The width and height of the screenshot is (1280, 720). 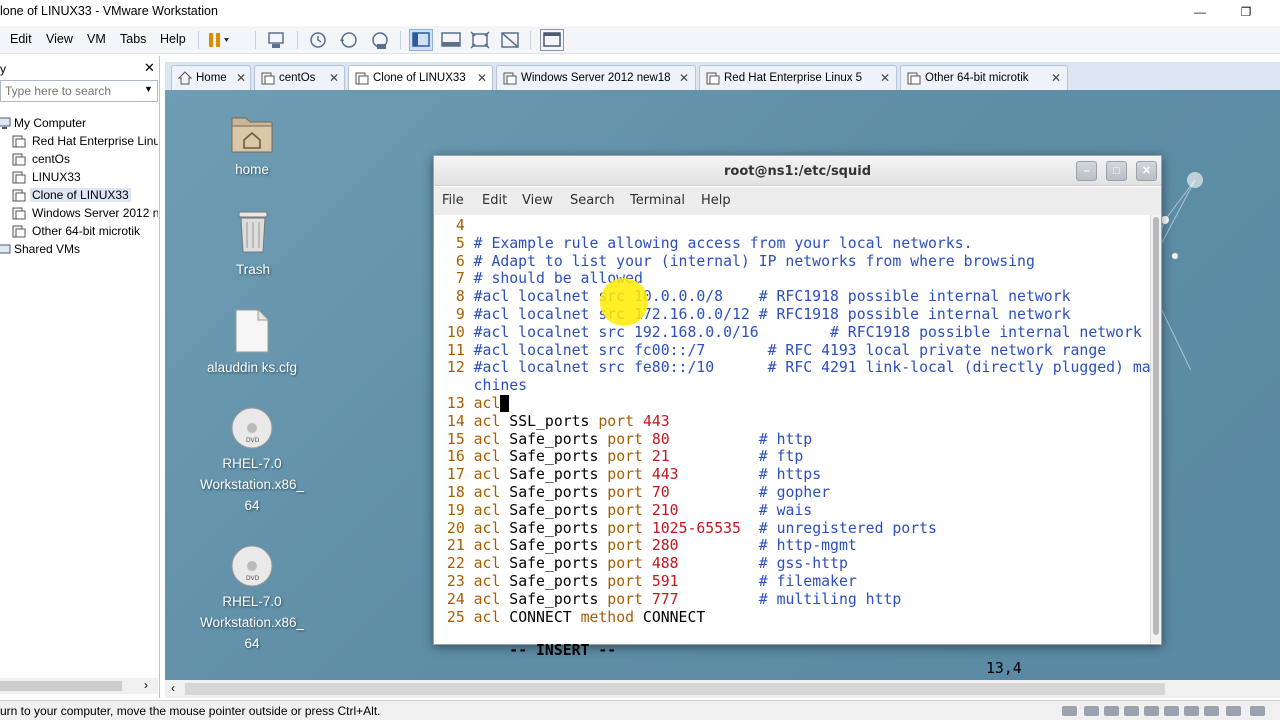 I want to click on tree-item-vm-selected: Clone of LINUX33, so click(x=79, y=195).